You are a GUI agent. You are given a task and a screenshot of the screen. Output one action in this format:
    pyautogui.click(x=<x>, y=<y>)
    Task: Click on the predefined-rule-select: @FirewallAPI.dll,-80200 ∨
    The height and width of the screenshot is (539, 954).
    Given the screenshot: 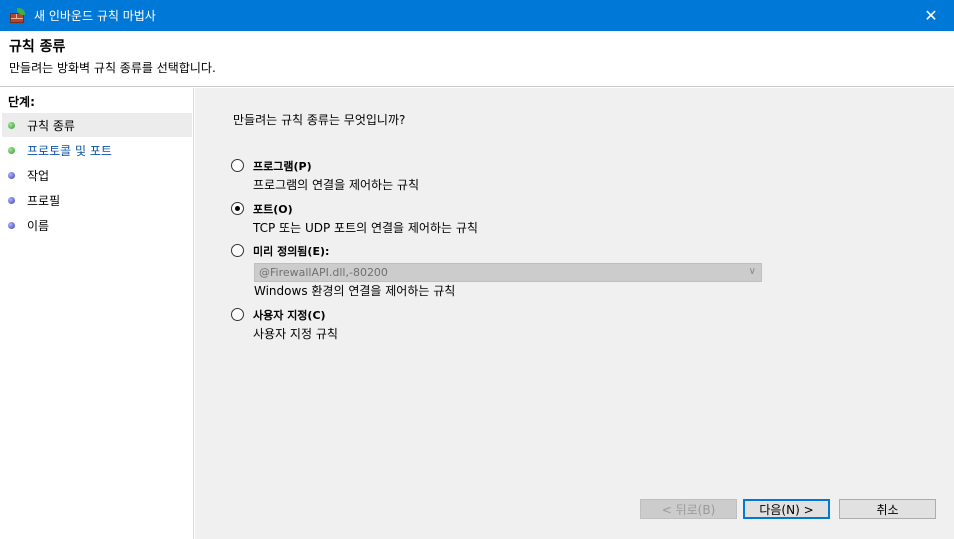 What is the action you would take?
    pyautogui.click(x=508, y=272)
    